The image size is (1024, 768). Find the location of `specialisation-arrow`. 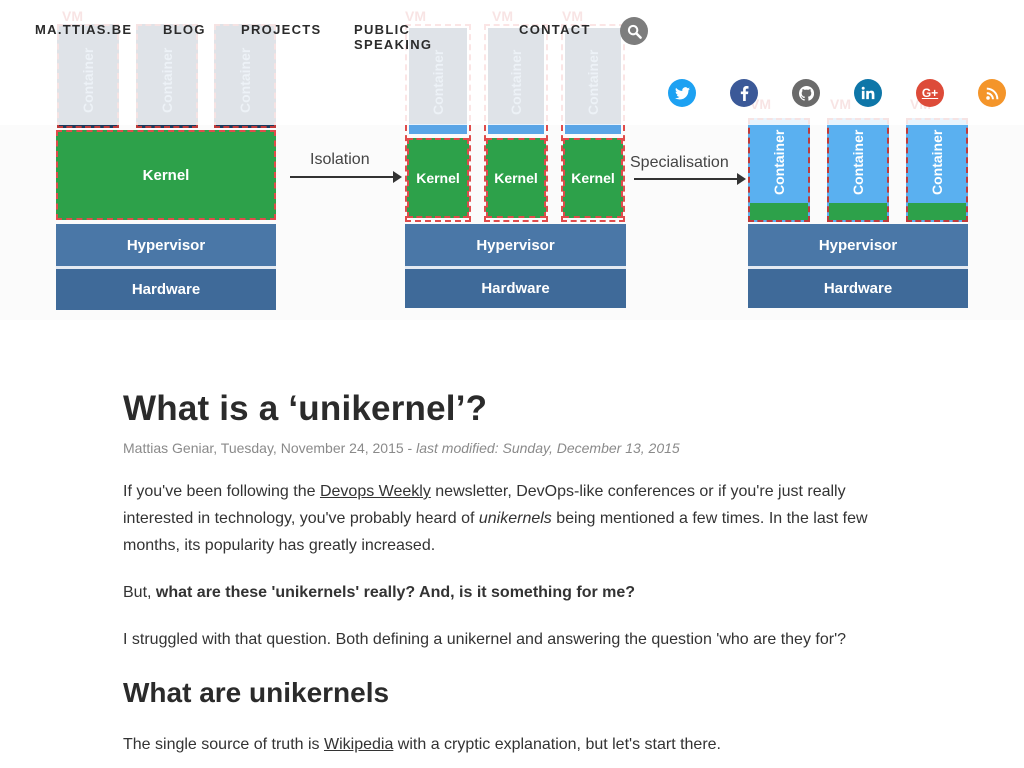

specialisation-arrow is located at coordinates (690, 179).